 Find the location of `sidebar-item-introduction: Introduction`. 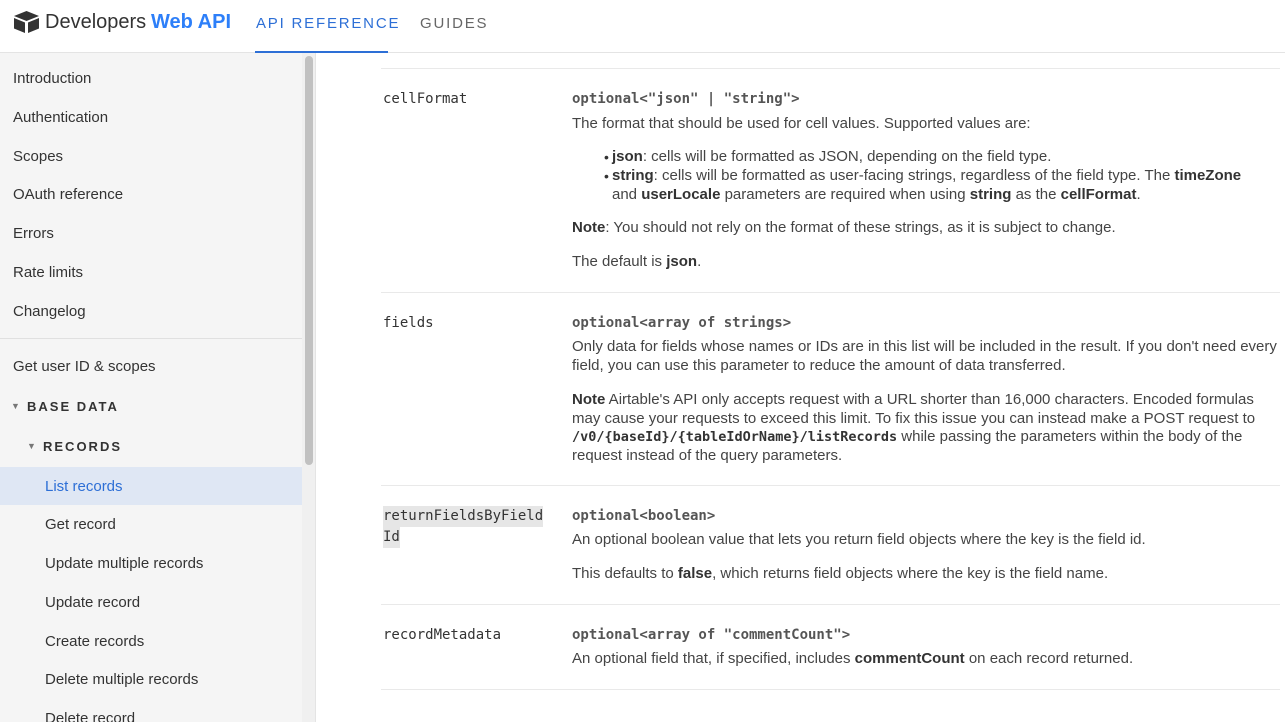

sidebar-item-introduction: Introduction is located at coordinates (151, 82).